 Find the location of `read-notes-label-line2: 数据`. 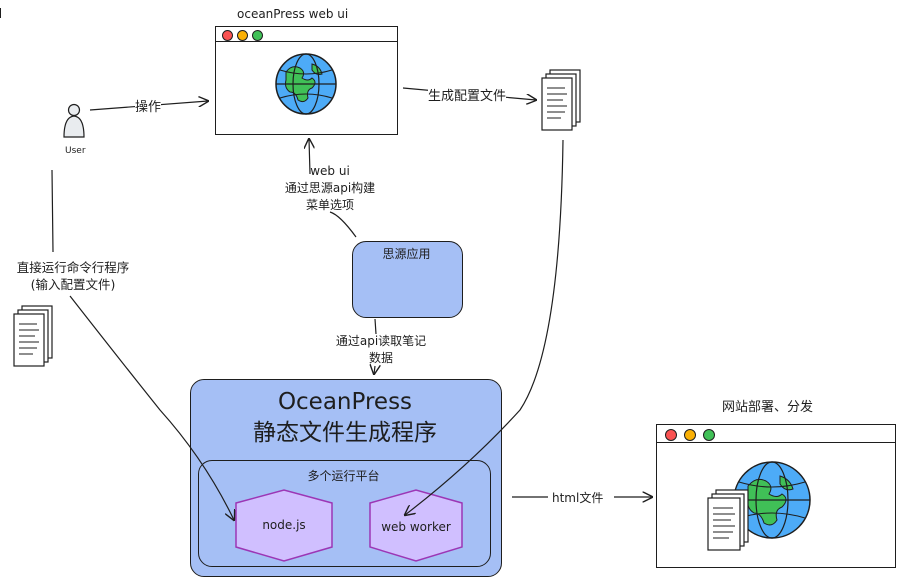

read-notes-label-line2: 数据 is located at coordinates (380, 358).